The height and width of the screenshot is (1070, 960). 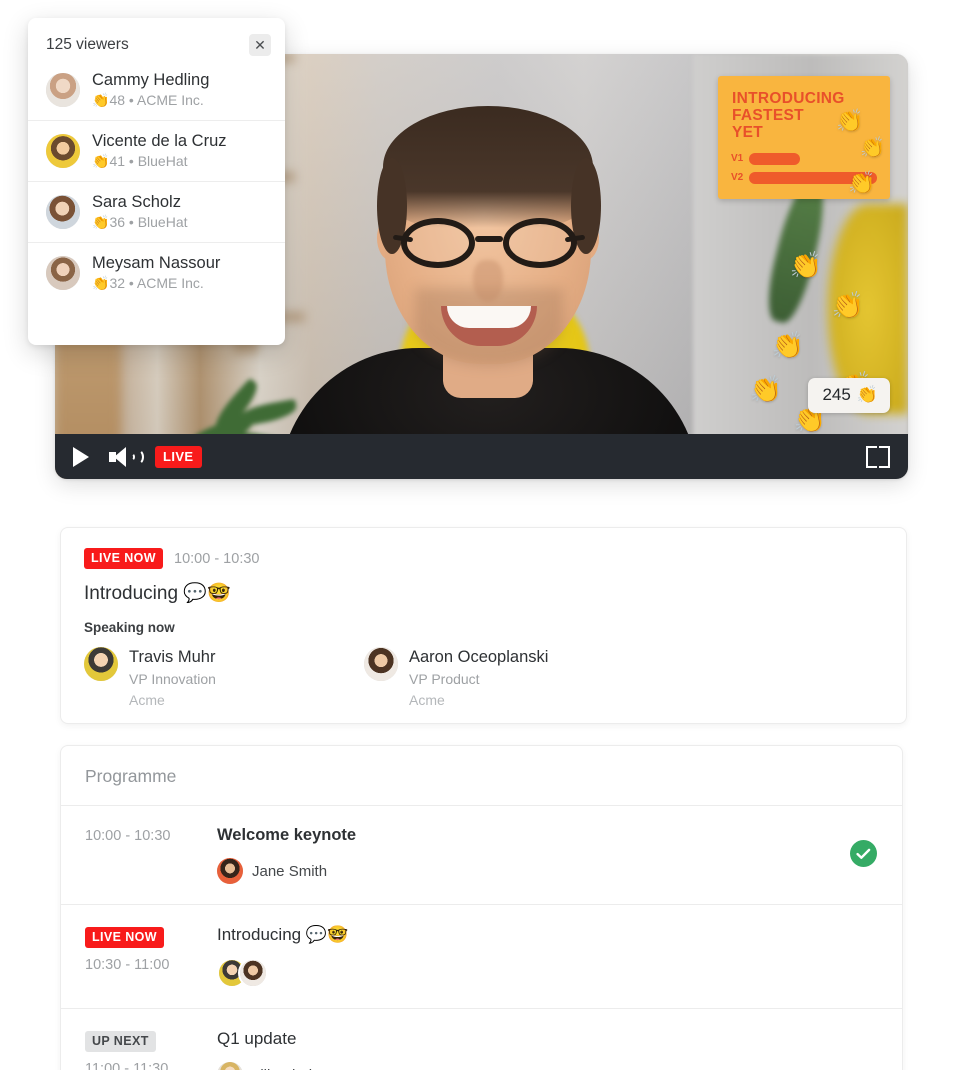 What do you see at coordinates (156, 263) in the screenshot?
I see `viewer-name: Meysam Nassour` at bounding box center [156, 263].